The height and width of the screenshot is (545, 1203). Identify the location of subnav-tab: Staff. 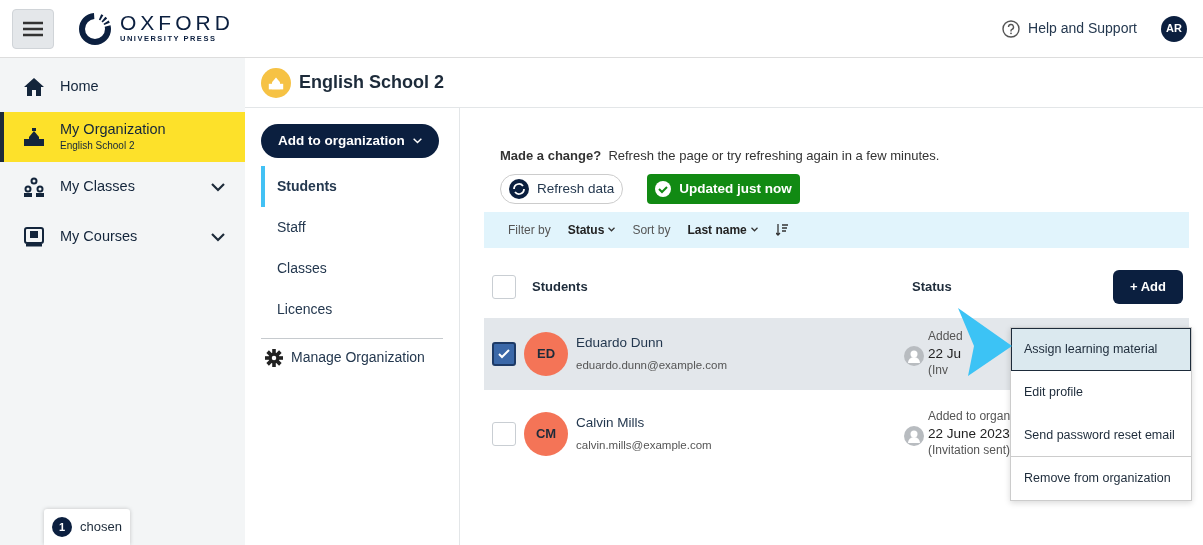
(352, 228).